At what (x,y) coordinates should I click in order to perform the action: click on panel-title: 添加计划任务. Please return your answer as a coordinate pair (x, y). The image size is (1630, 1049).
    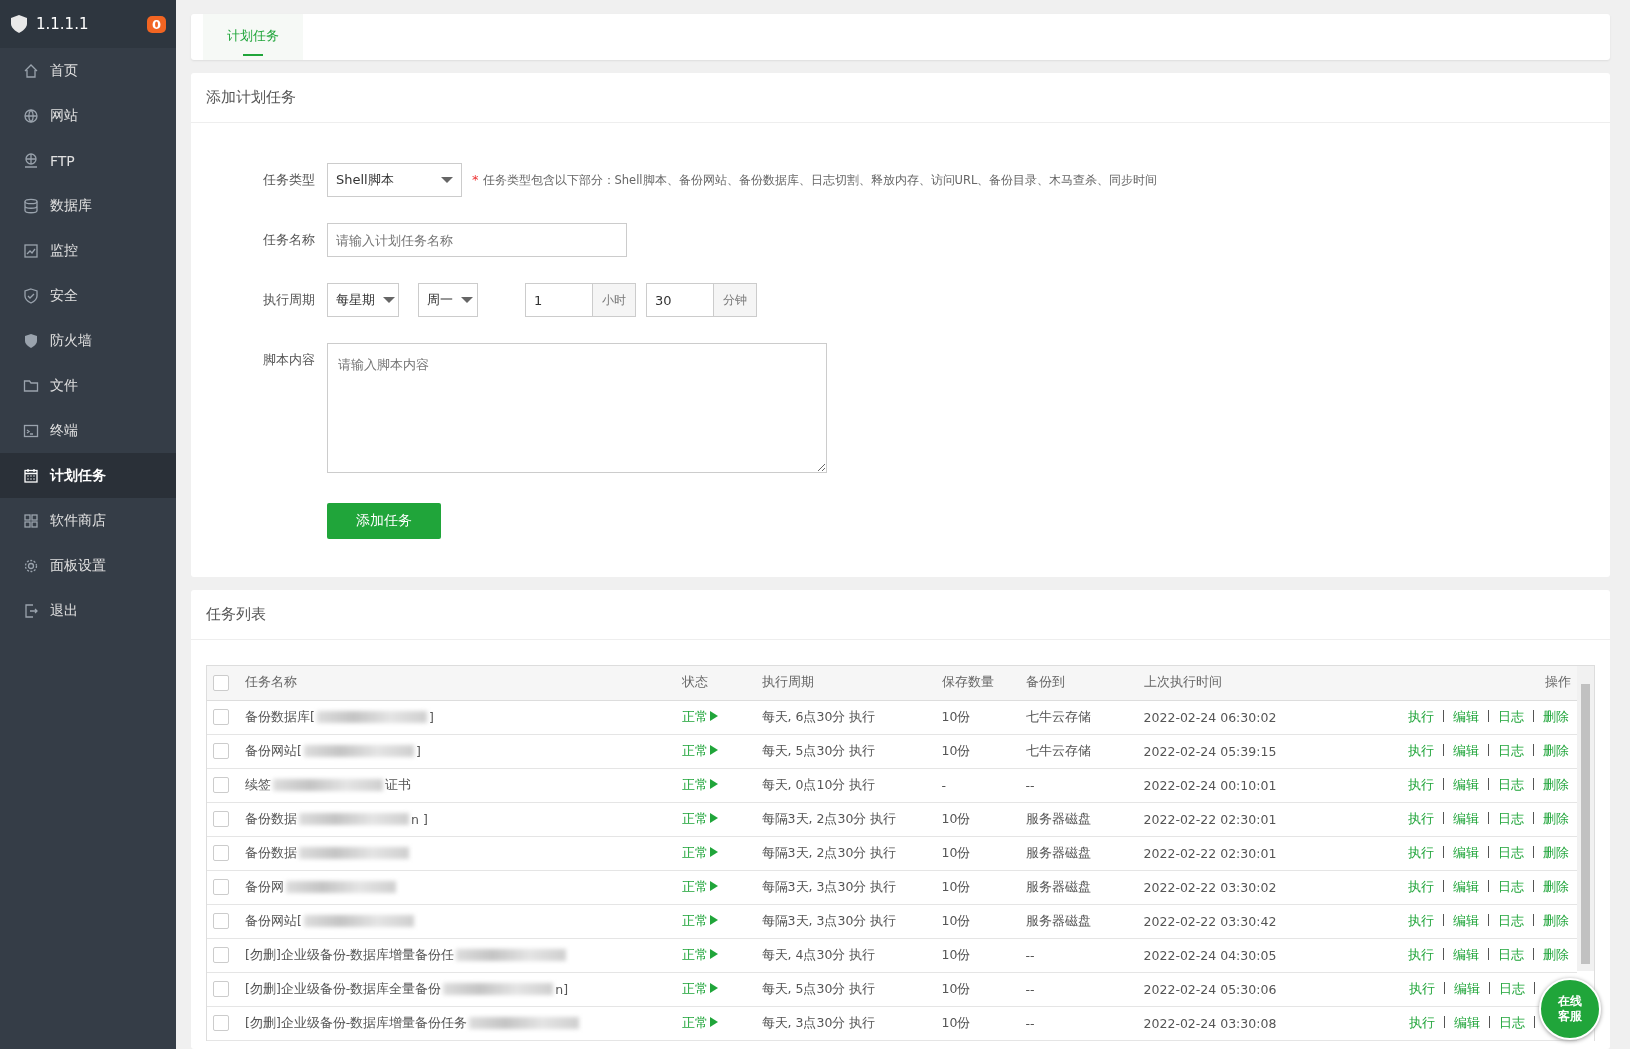
    Looking at the image, I should click on (900, 98).